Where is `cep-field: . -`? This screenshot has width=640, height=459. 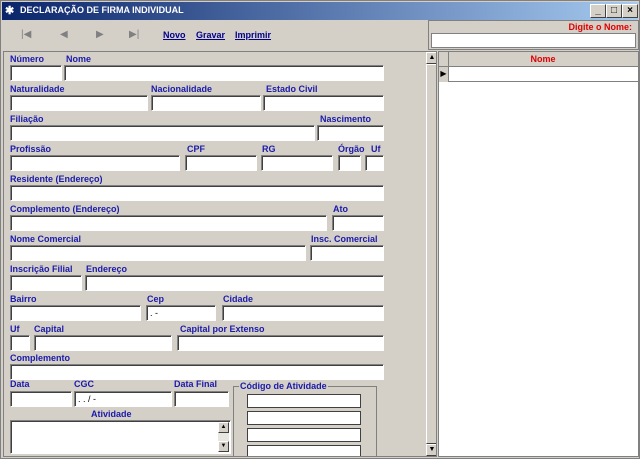
cep-field: . - is located at coordinates (181, 313).